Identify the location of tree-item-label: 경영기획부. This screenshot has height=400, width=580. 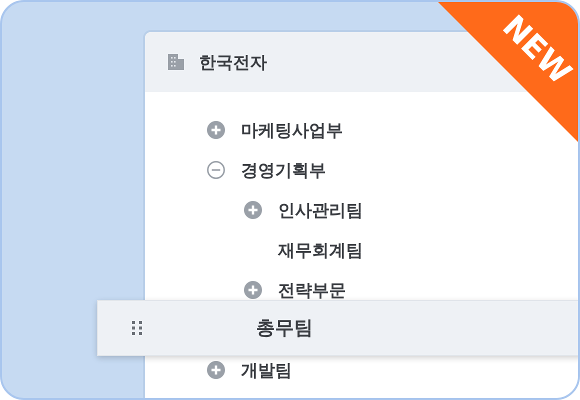
(283, 170).